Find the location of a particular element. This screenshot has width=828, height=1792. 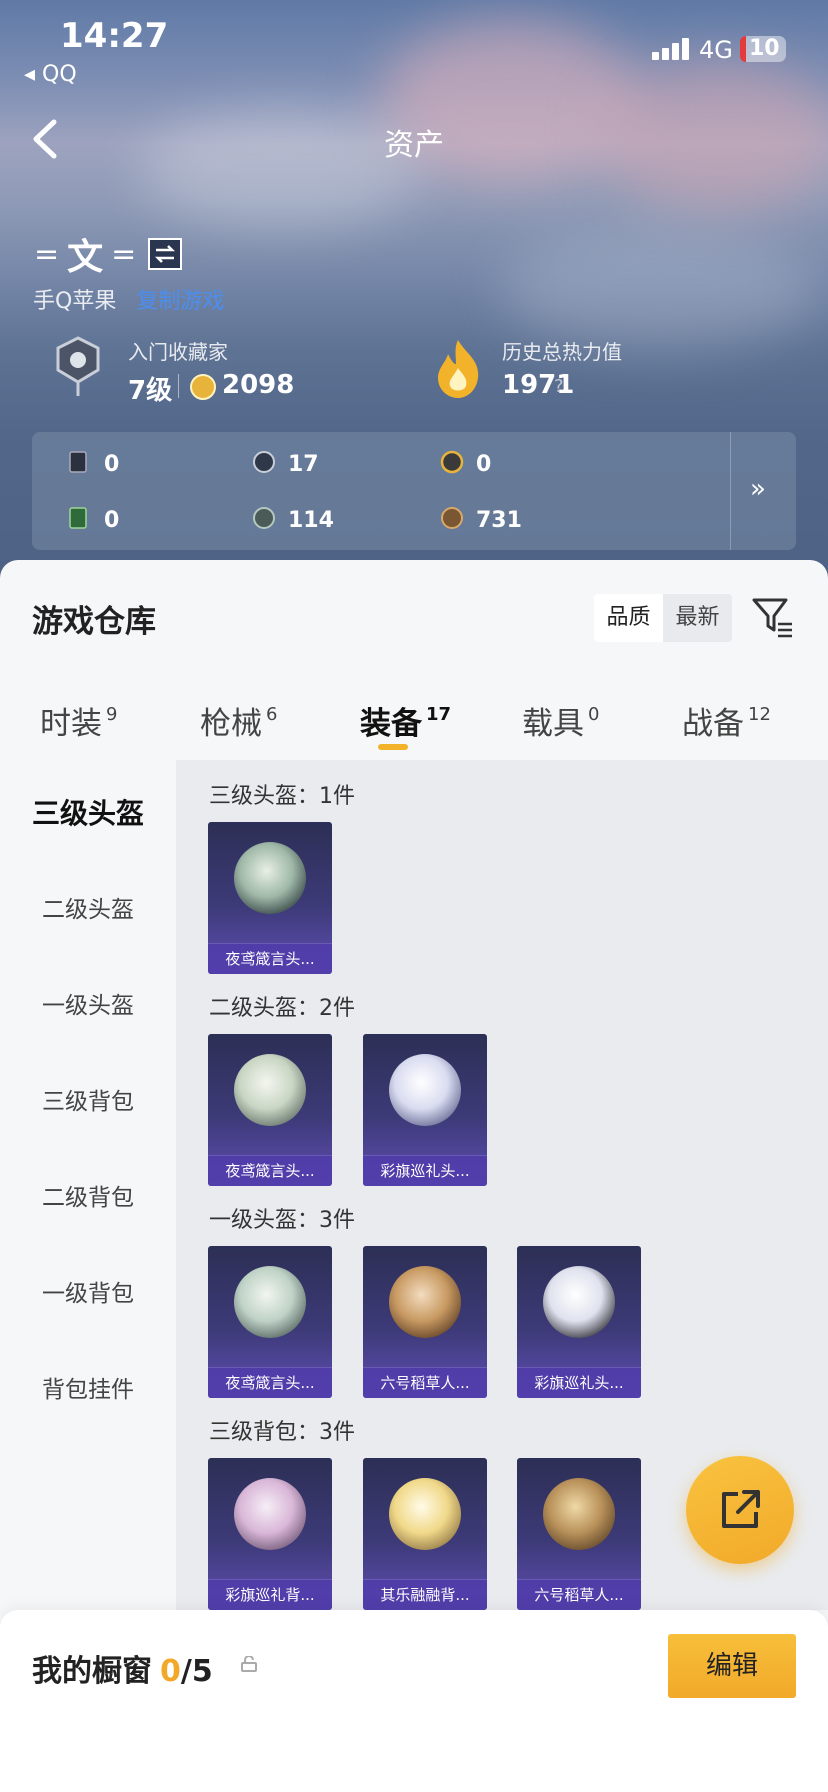

expand-arrow-icon: » is located at coordinates (758, 489).